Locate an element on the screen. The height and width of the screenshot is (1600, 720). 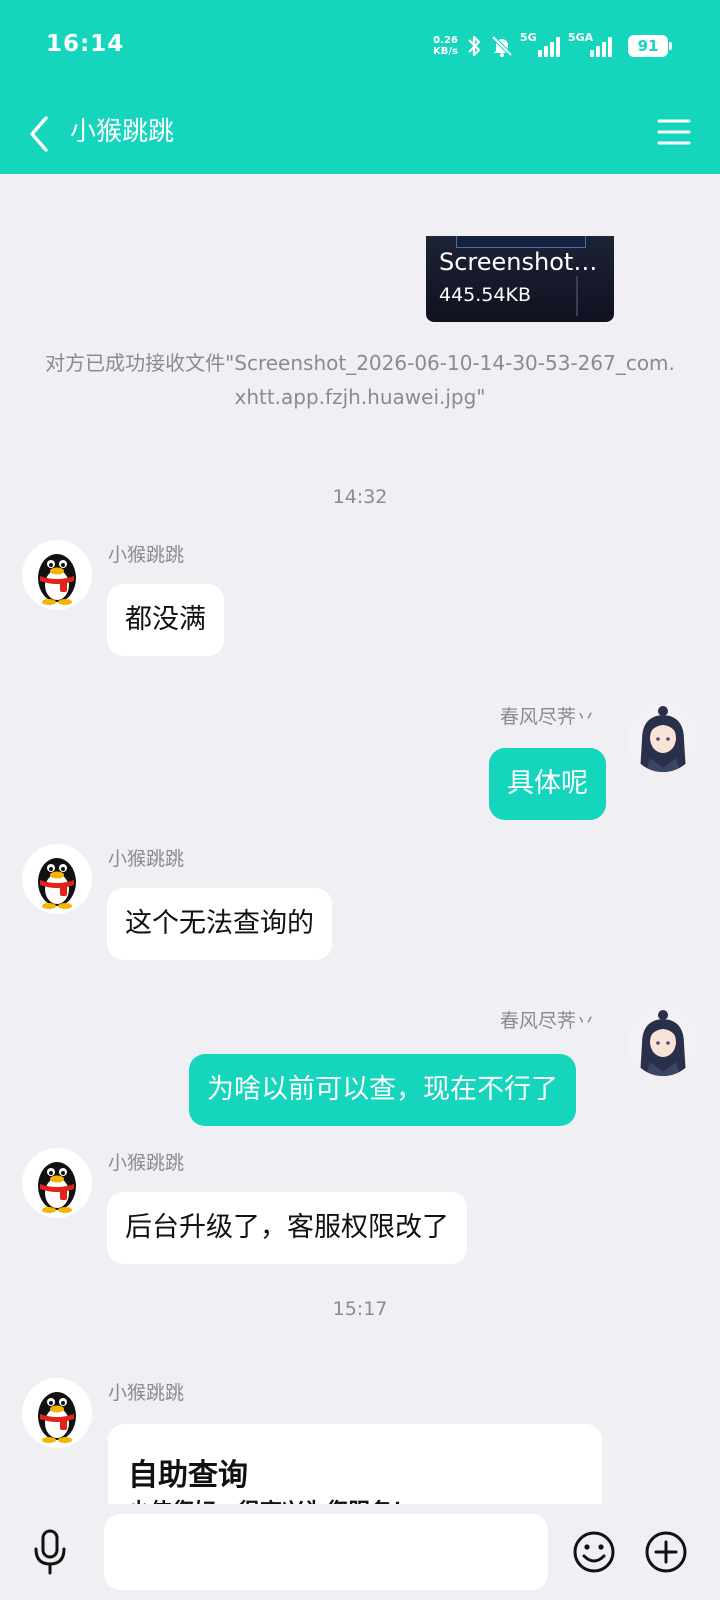
time-divider: 15:17 is located at coordinates (360, 1309).